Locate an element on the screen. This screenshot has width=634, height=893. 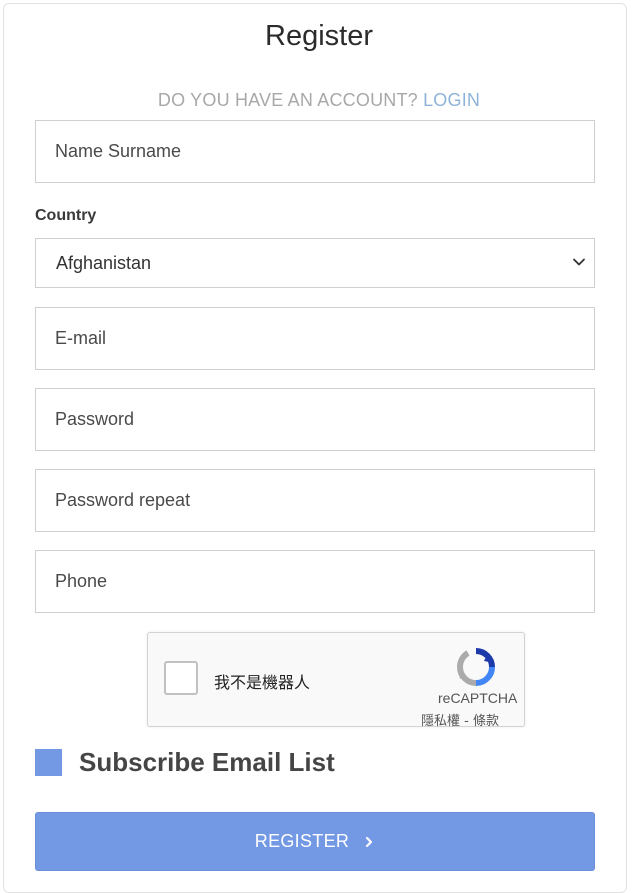
password-repeat-field: Password repeat is located at coordinates (315, 500).